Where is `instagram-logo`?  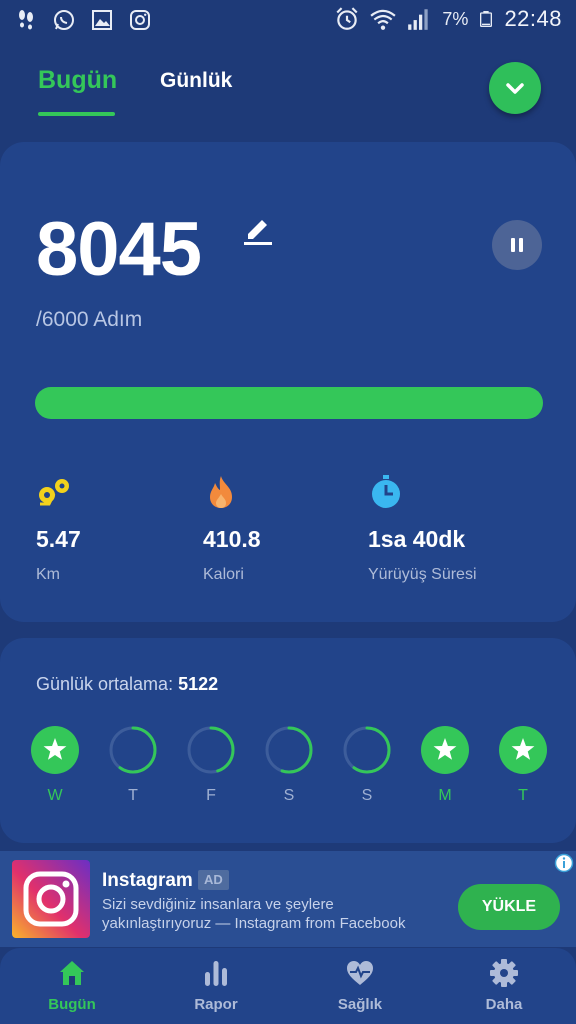
instagram-logo is located at coordinates (51, 899).